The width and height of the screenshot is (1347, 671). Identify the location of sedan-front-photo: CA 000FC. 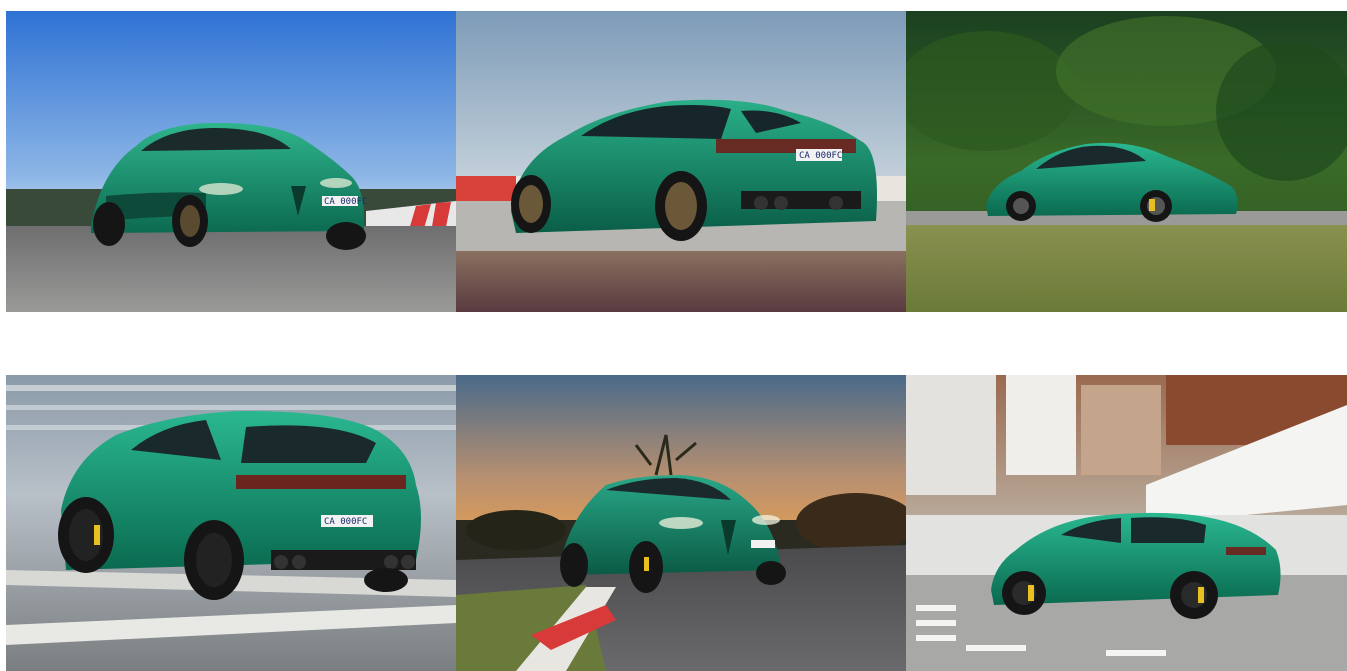
(231, 161).